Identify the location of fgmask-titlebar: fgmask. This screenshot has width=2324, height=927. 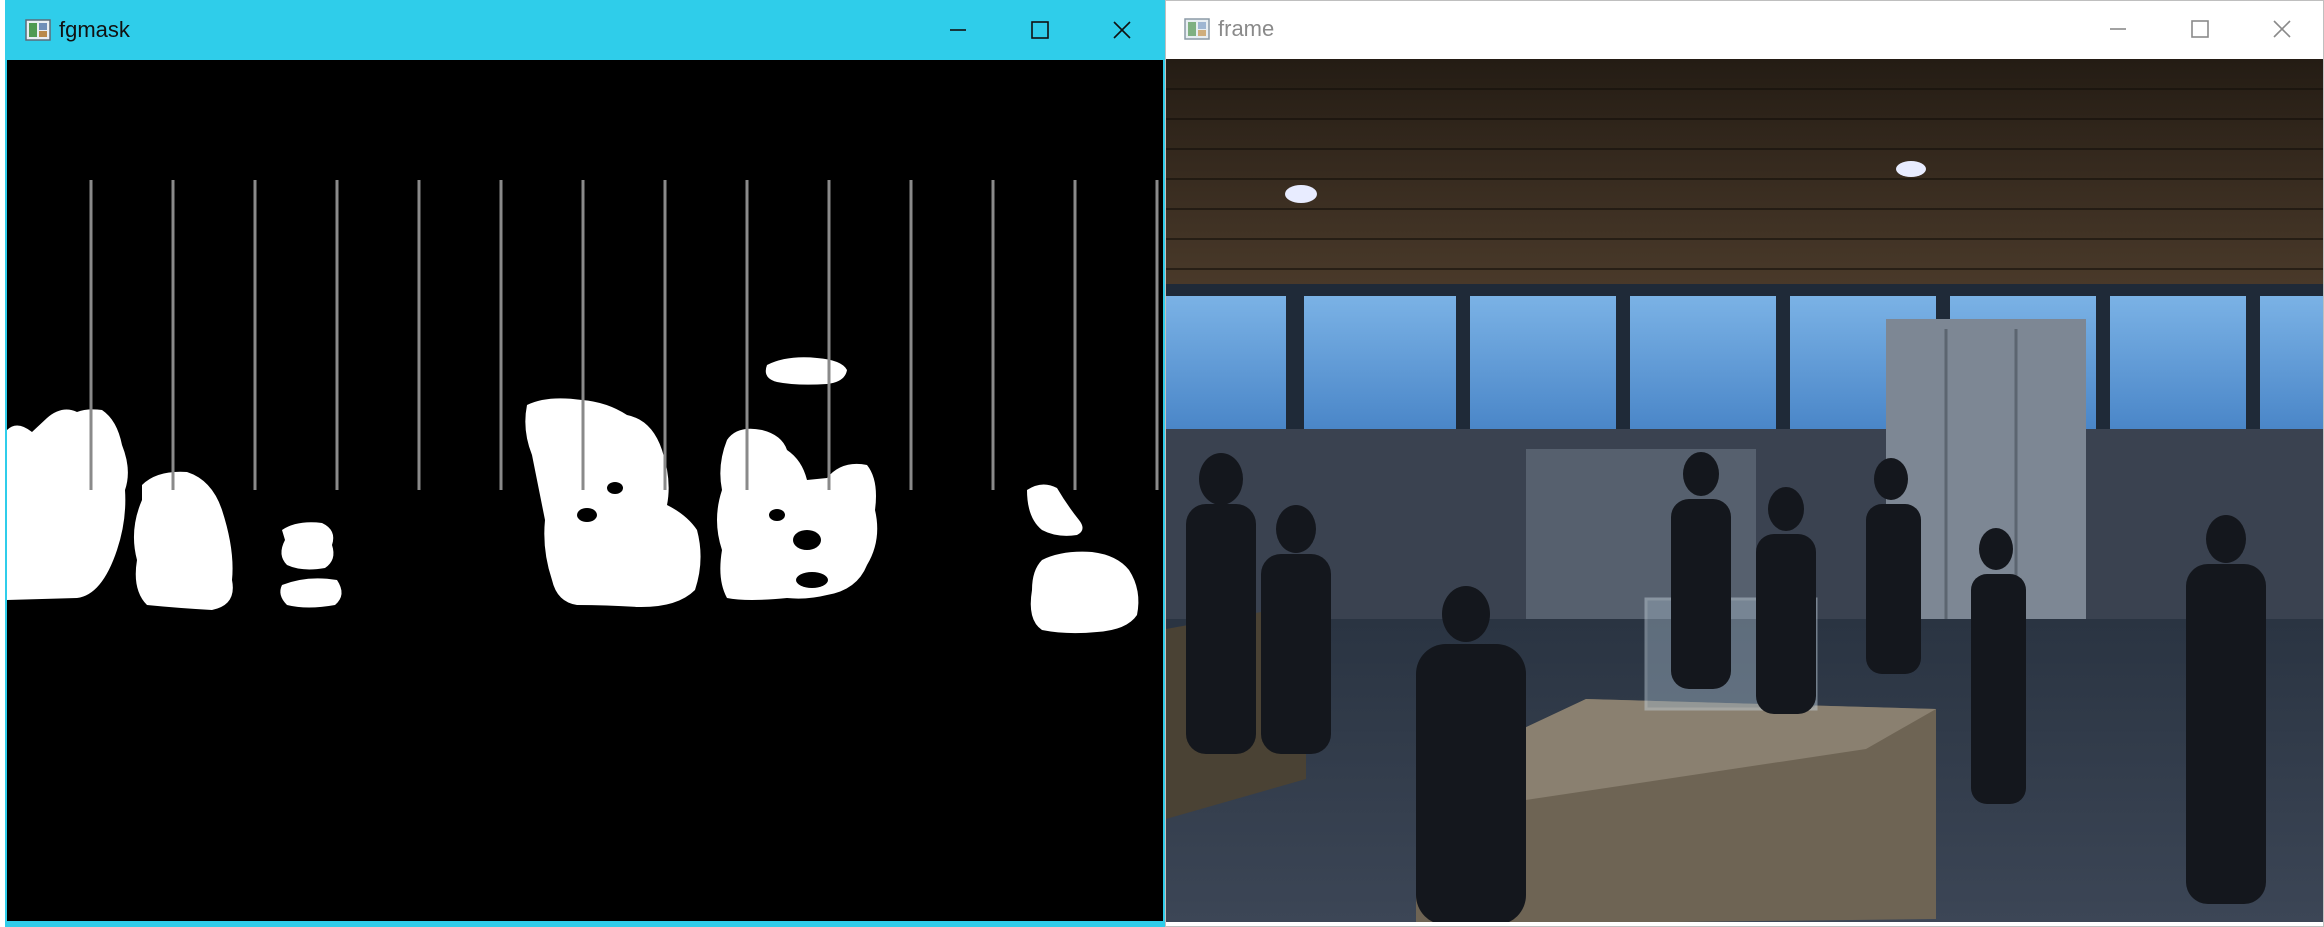
(585, 30).